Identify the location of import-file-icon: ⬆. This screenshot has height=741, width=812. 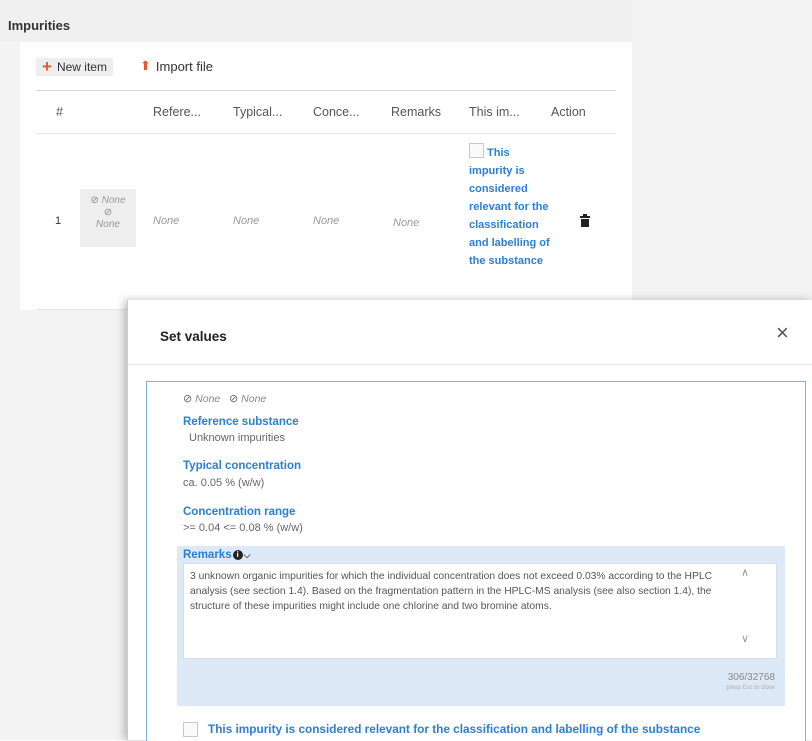
(145, 65).